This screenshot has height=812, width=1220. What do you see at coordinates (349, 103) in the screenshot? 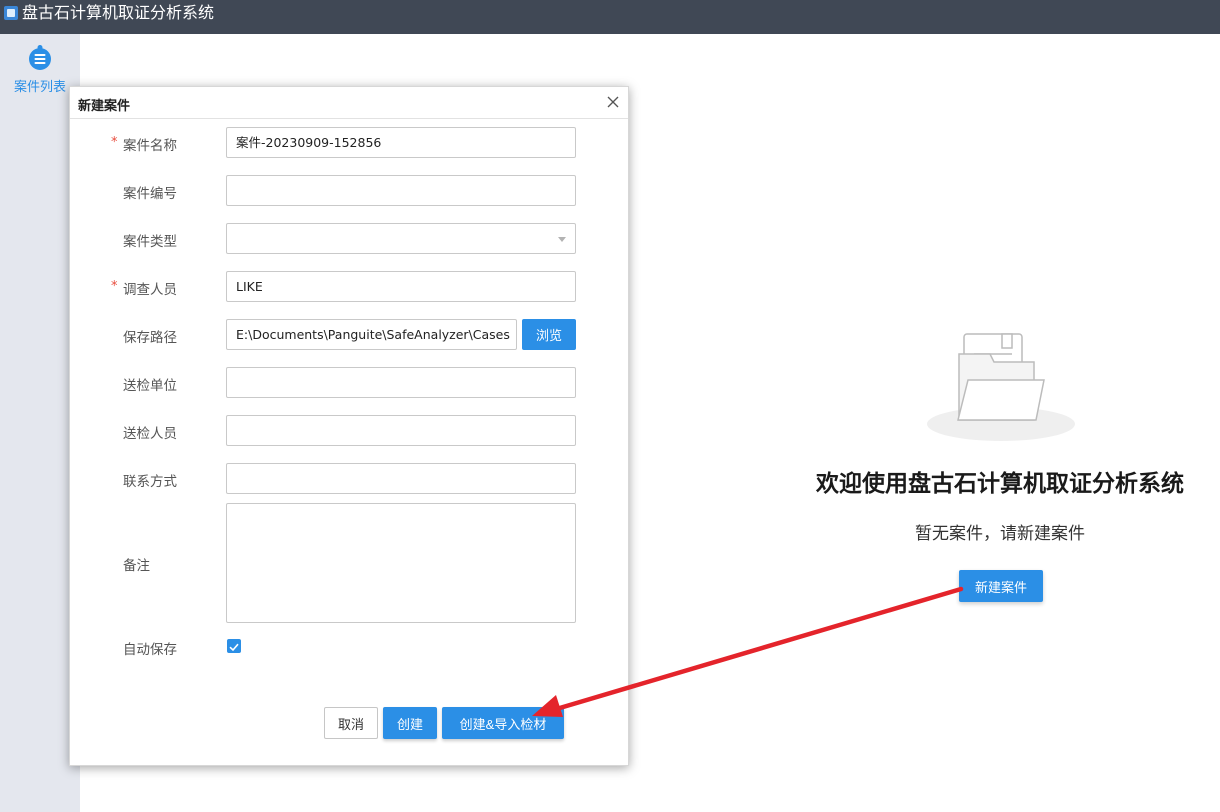
I see `dialog-header: 新建案件` at bounding box center [349, 103].